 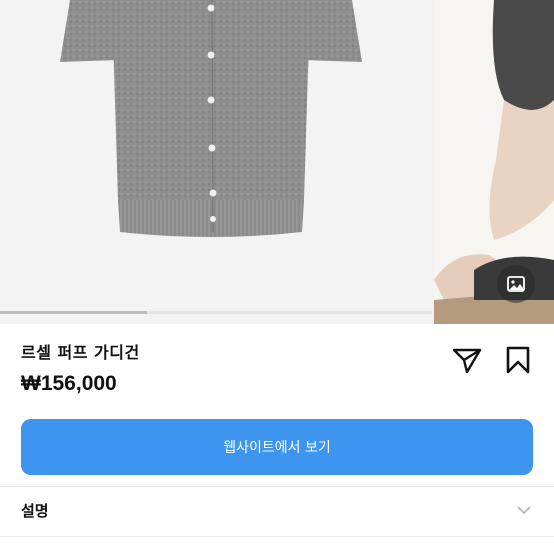 What do you see at coordinates (277, 536) in the screenshot?
I see `section-divider` at bounding box center [277, 536].